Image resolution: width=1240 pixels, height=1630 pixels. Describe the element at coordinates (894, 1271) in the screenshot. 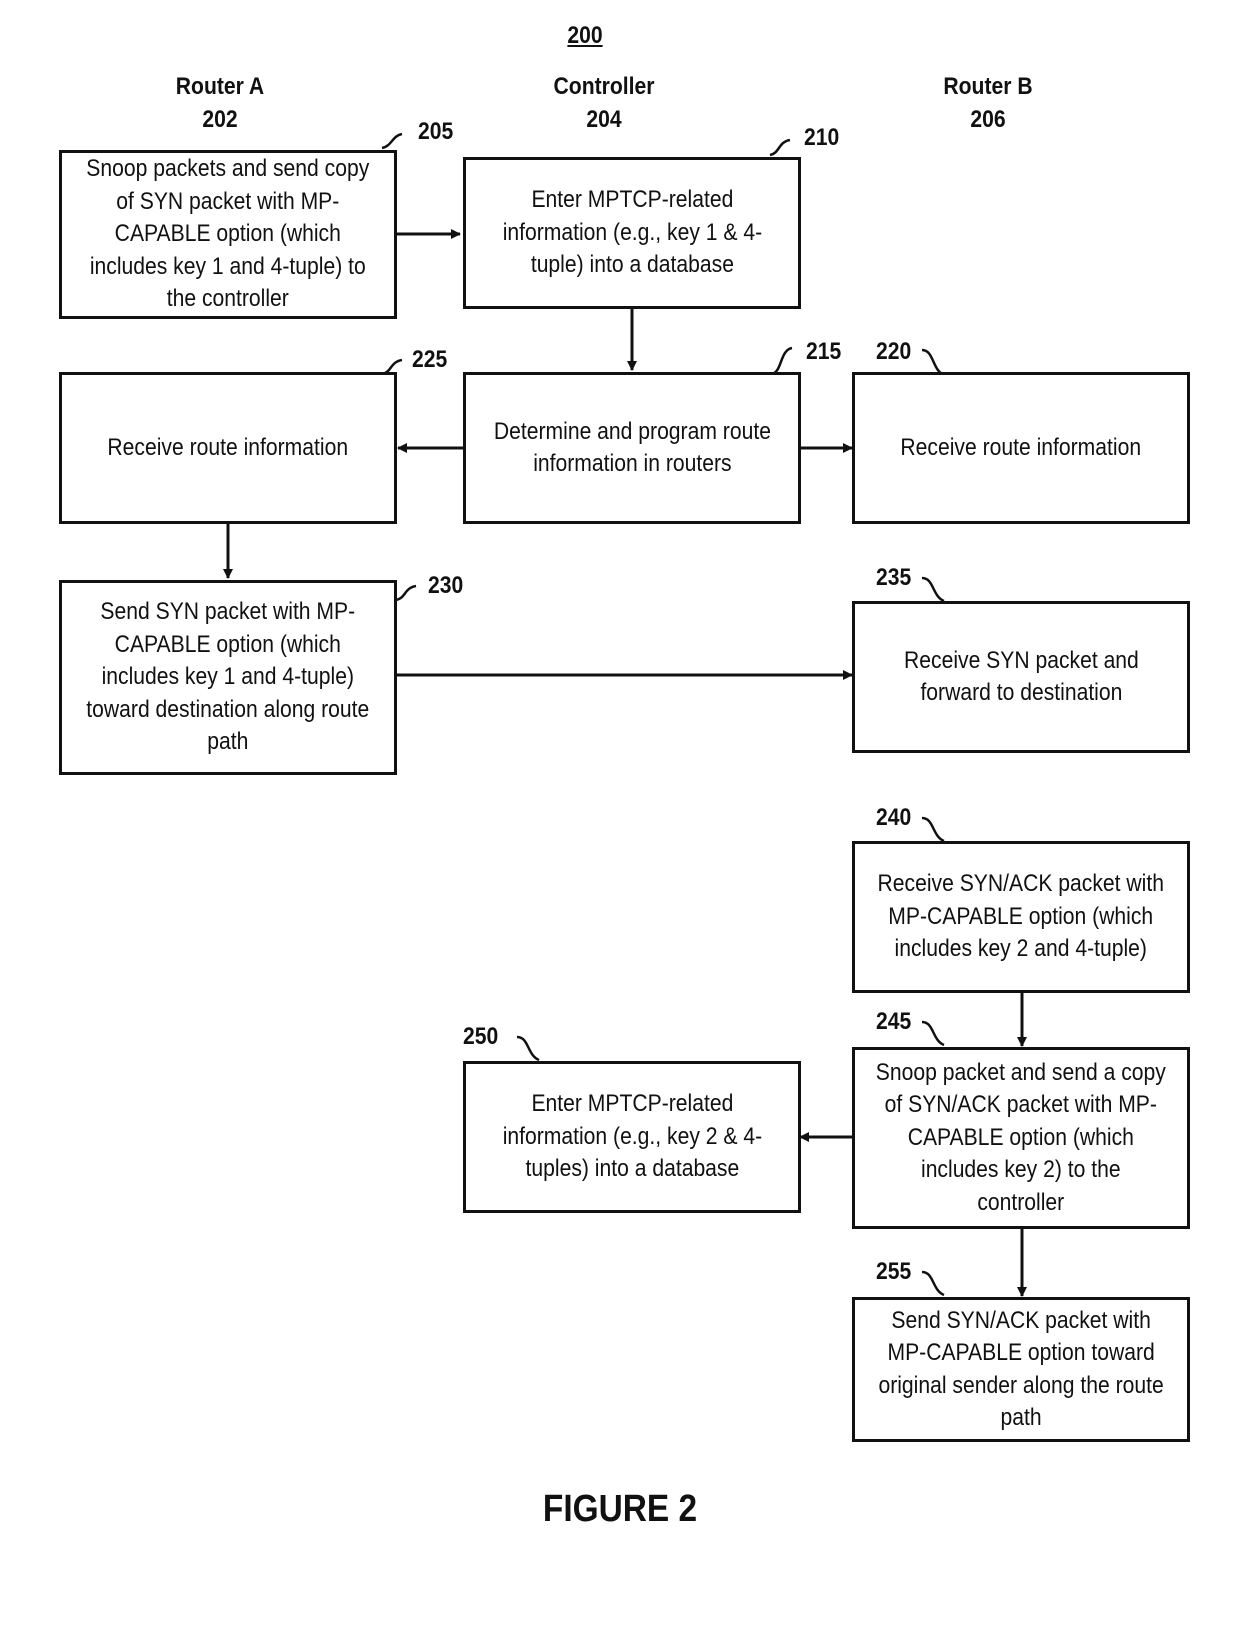

I see `ref-255: 255` at that location.